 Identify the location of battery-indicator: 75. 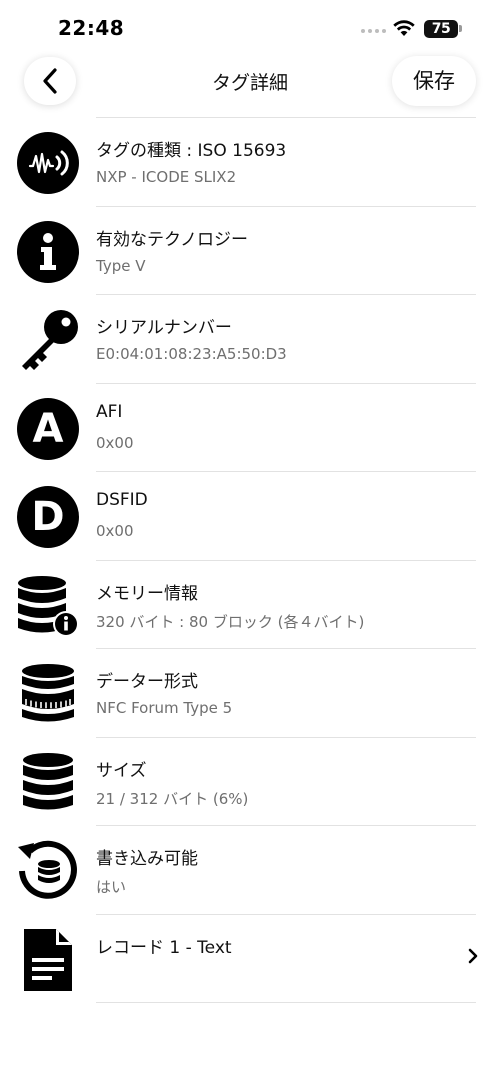
(441, 29).